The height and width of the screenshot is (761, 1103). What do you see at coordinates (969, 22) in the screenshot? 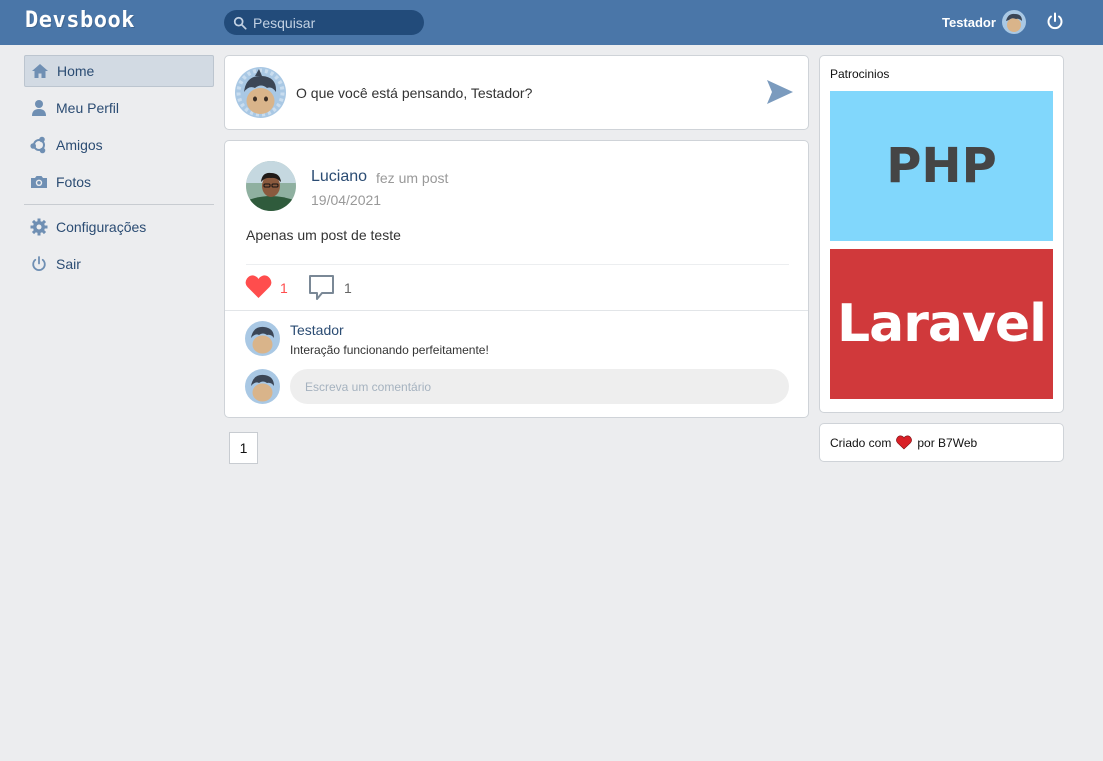
I see `header-user-name: Testador` at bounding box center [969, 22].